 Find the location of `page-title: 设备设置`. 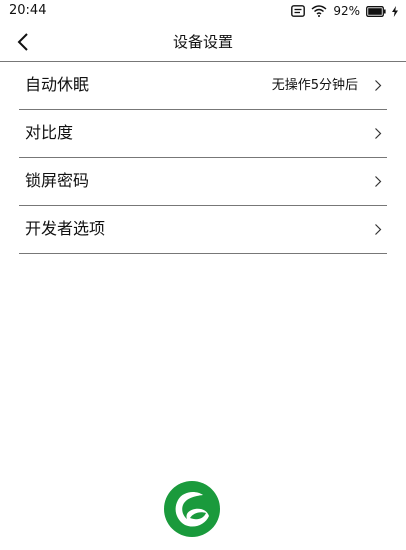

page-title: 设备设置 is located at coordinates (202, 42).